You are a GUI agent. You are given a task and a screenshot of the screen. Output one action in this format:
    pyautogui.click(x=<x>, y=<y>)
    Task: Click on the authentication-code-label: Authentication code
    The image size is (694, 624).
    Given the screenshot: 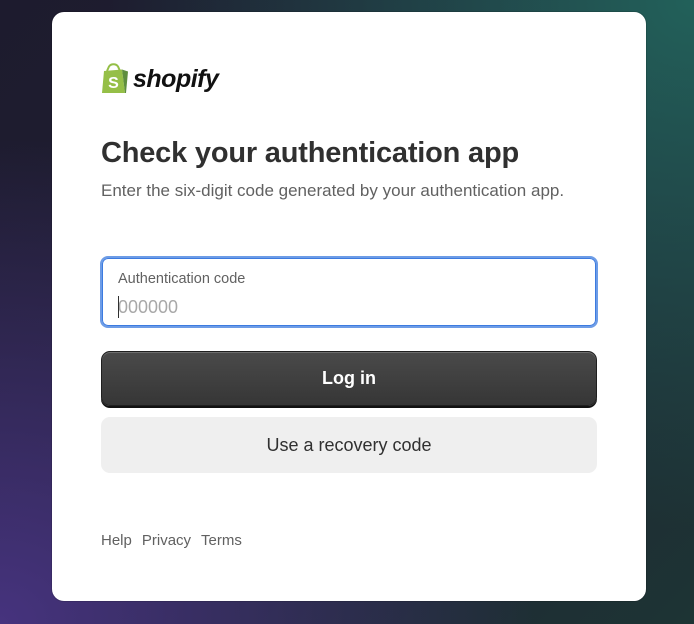 What is the action you would take?
    pyautogui.click(x=182, y=279)
    